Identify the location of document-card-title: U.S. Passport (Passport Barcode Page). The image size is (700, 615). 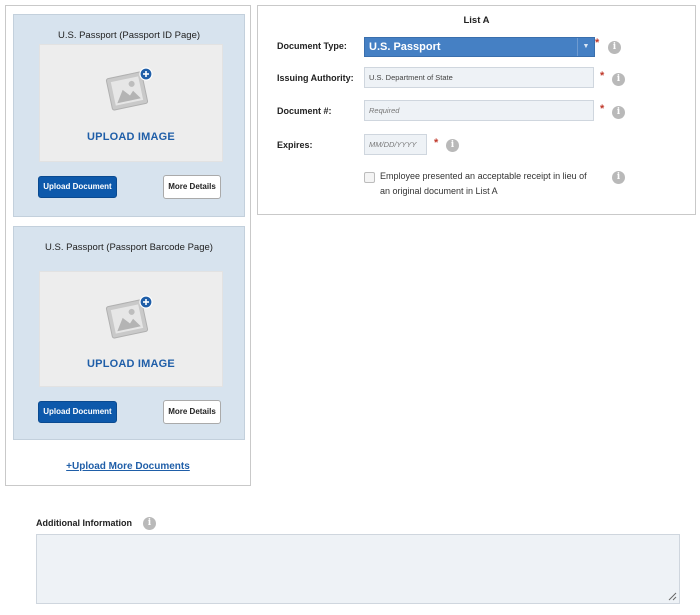
(129, 247).